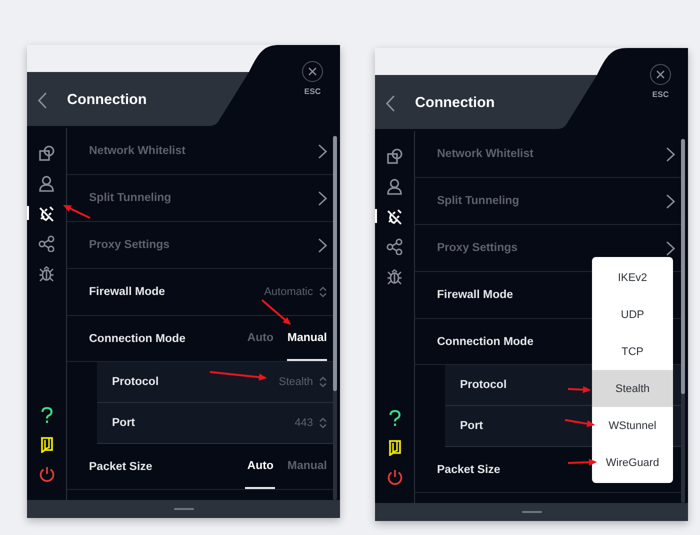 Image resolution: width=700 pixels, height=535 pixels. I want to click on dropdown-option: Stealth, so click(632, 388).